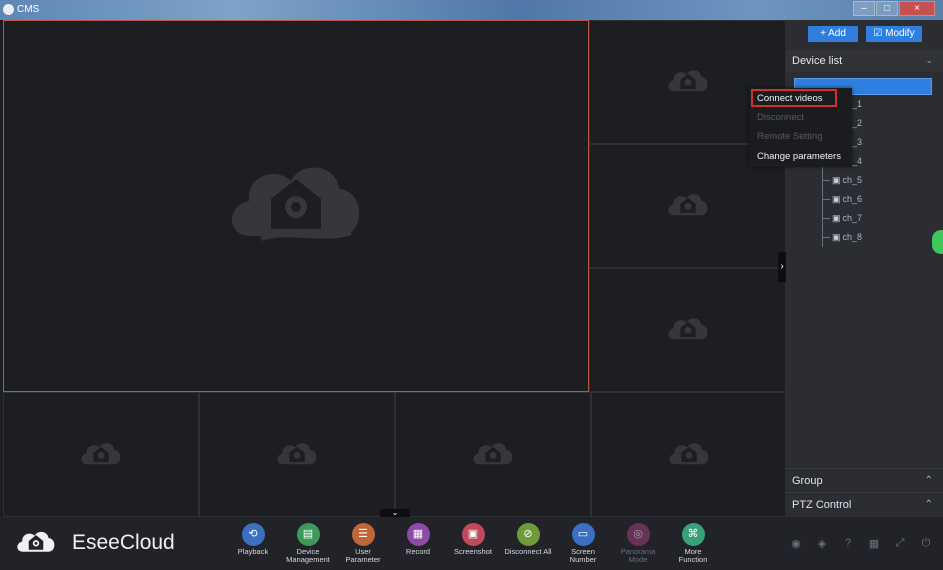 Image resolution: width=943 pixels, height=570 pixels. Describe the element at coordinates (782, 267) in the screenshot. I see `expand-right-icon: ›` at that location.